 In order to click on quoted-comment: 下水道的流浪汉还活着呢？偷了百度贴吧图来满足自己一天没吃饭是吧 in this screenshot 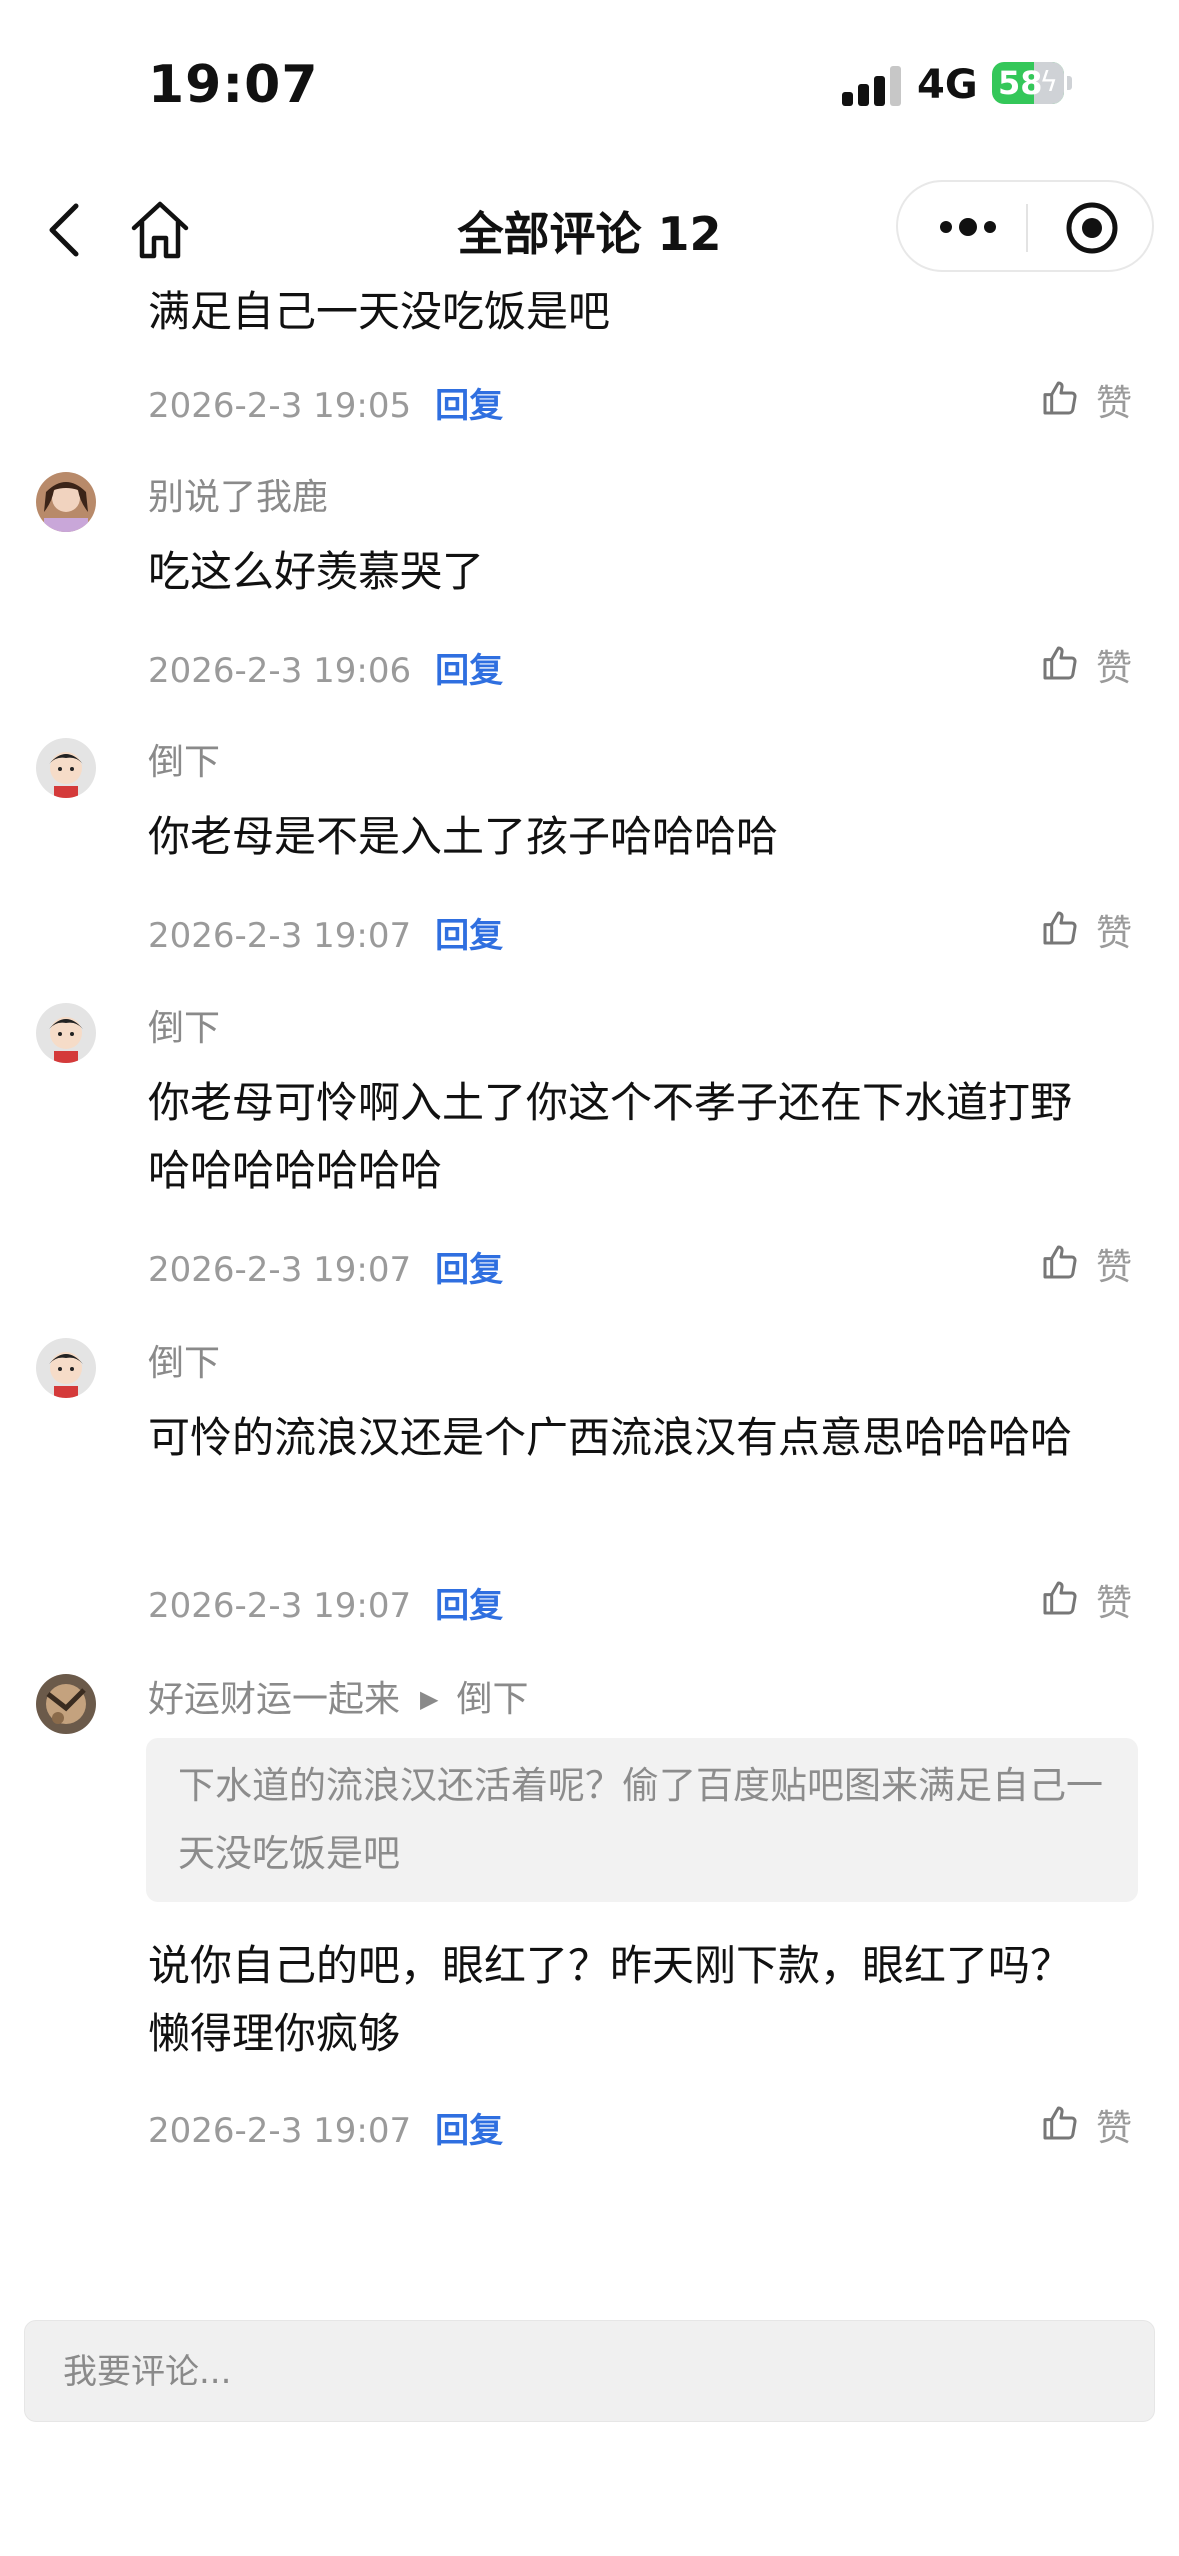, I will do `click(642, 1820)`.